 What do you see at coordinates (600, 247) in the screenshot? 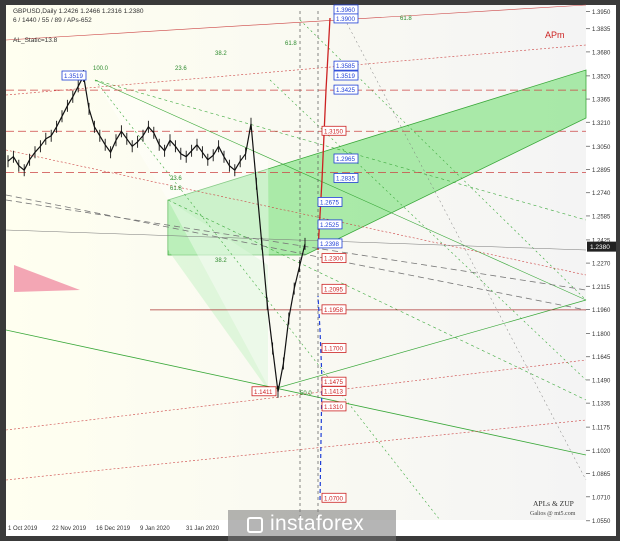
I see `current-price-label: 1.2380` at bounding box center [600, 247].